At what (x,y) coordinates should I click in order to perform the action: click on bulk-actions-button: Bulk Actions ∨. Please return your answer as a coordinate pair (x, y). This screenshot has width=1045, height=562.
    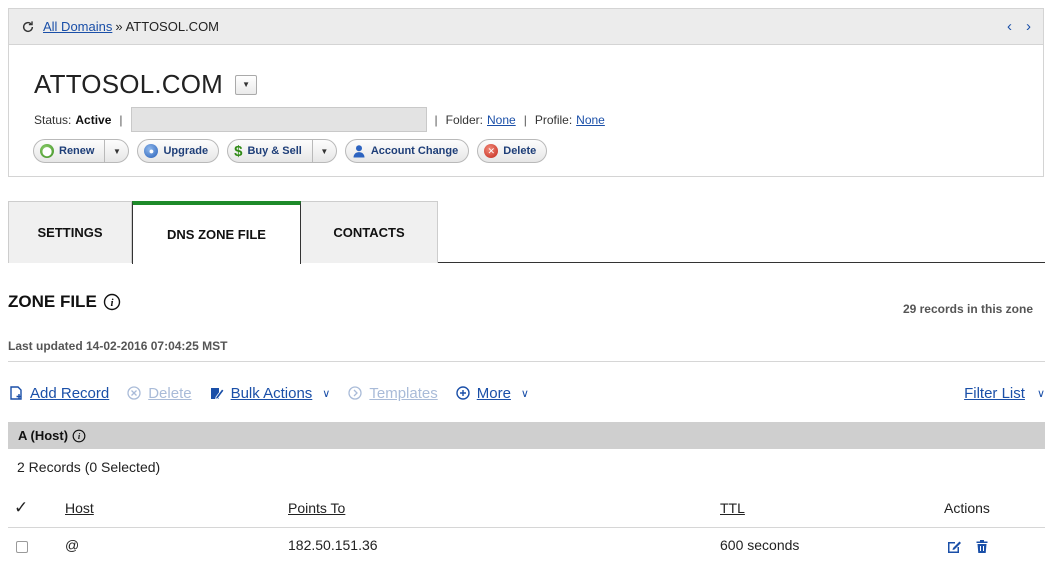
    Looking at the image, I should click on (270, 393).